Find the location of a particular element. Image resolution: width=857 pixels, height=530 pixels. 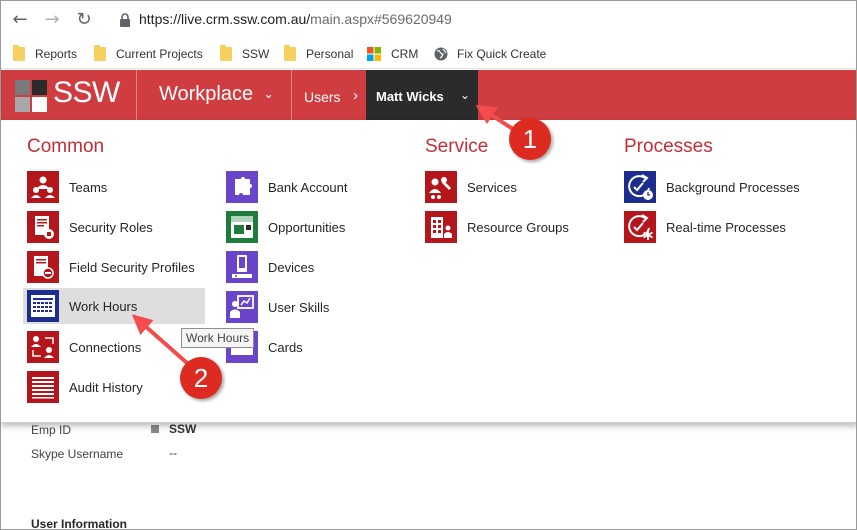

logo-text: SSW is located at coordinates (86, 92).